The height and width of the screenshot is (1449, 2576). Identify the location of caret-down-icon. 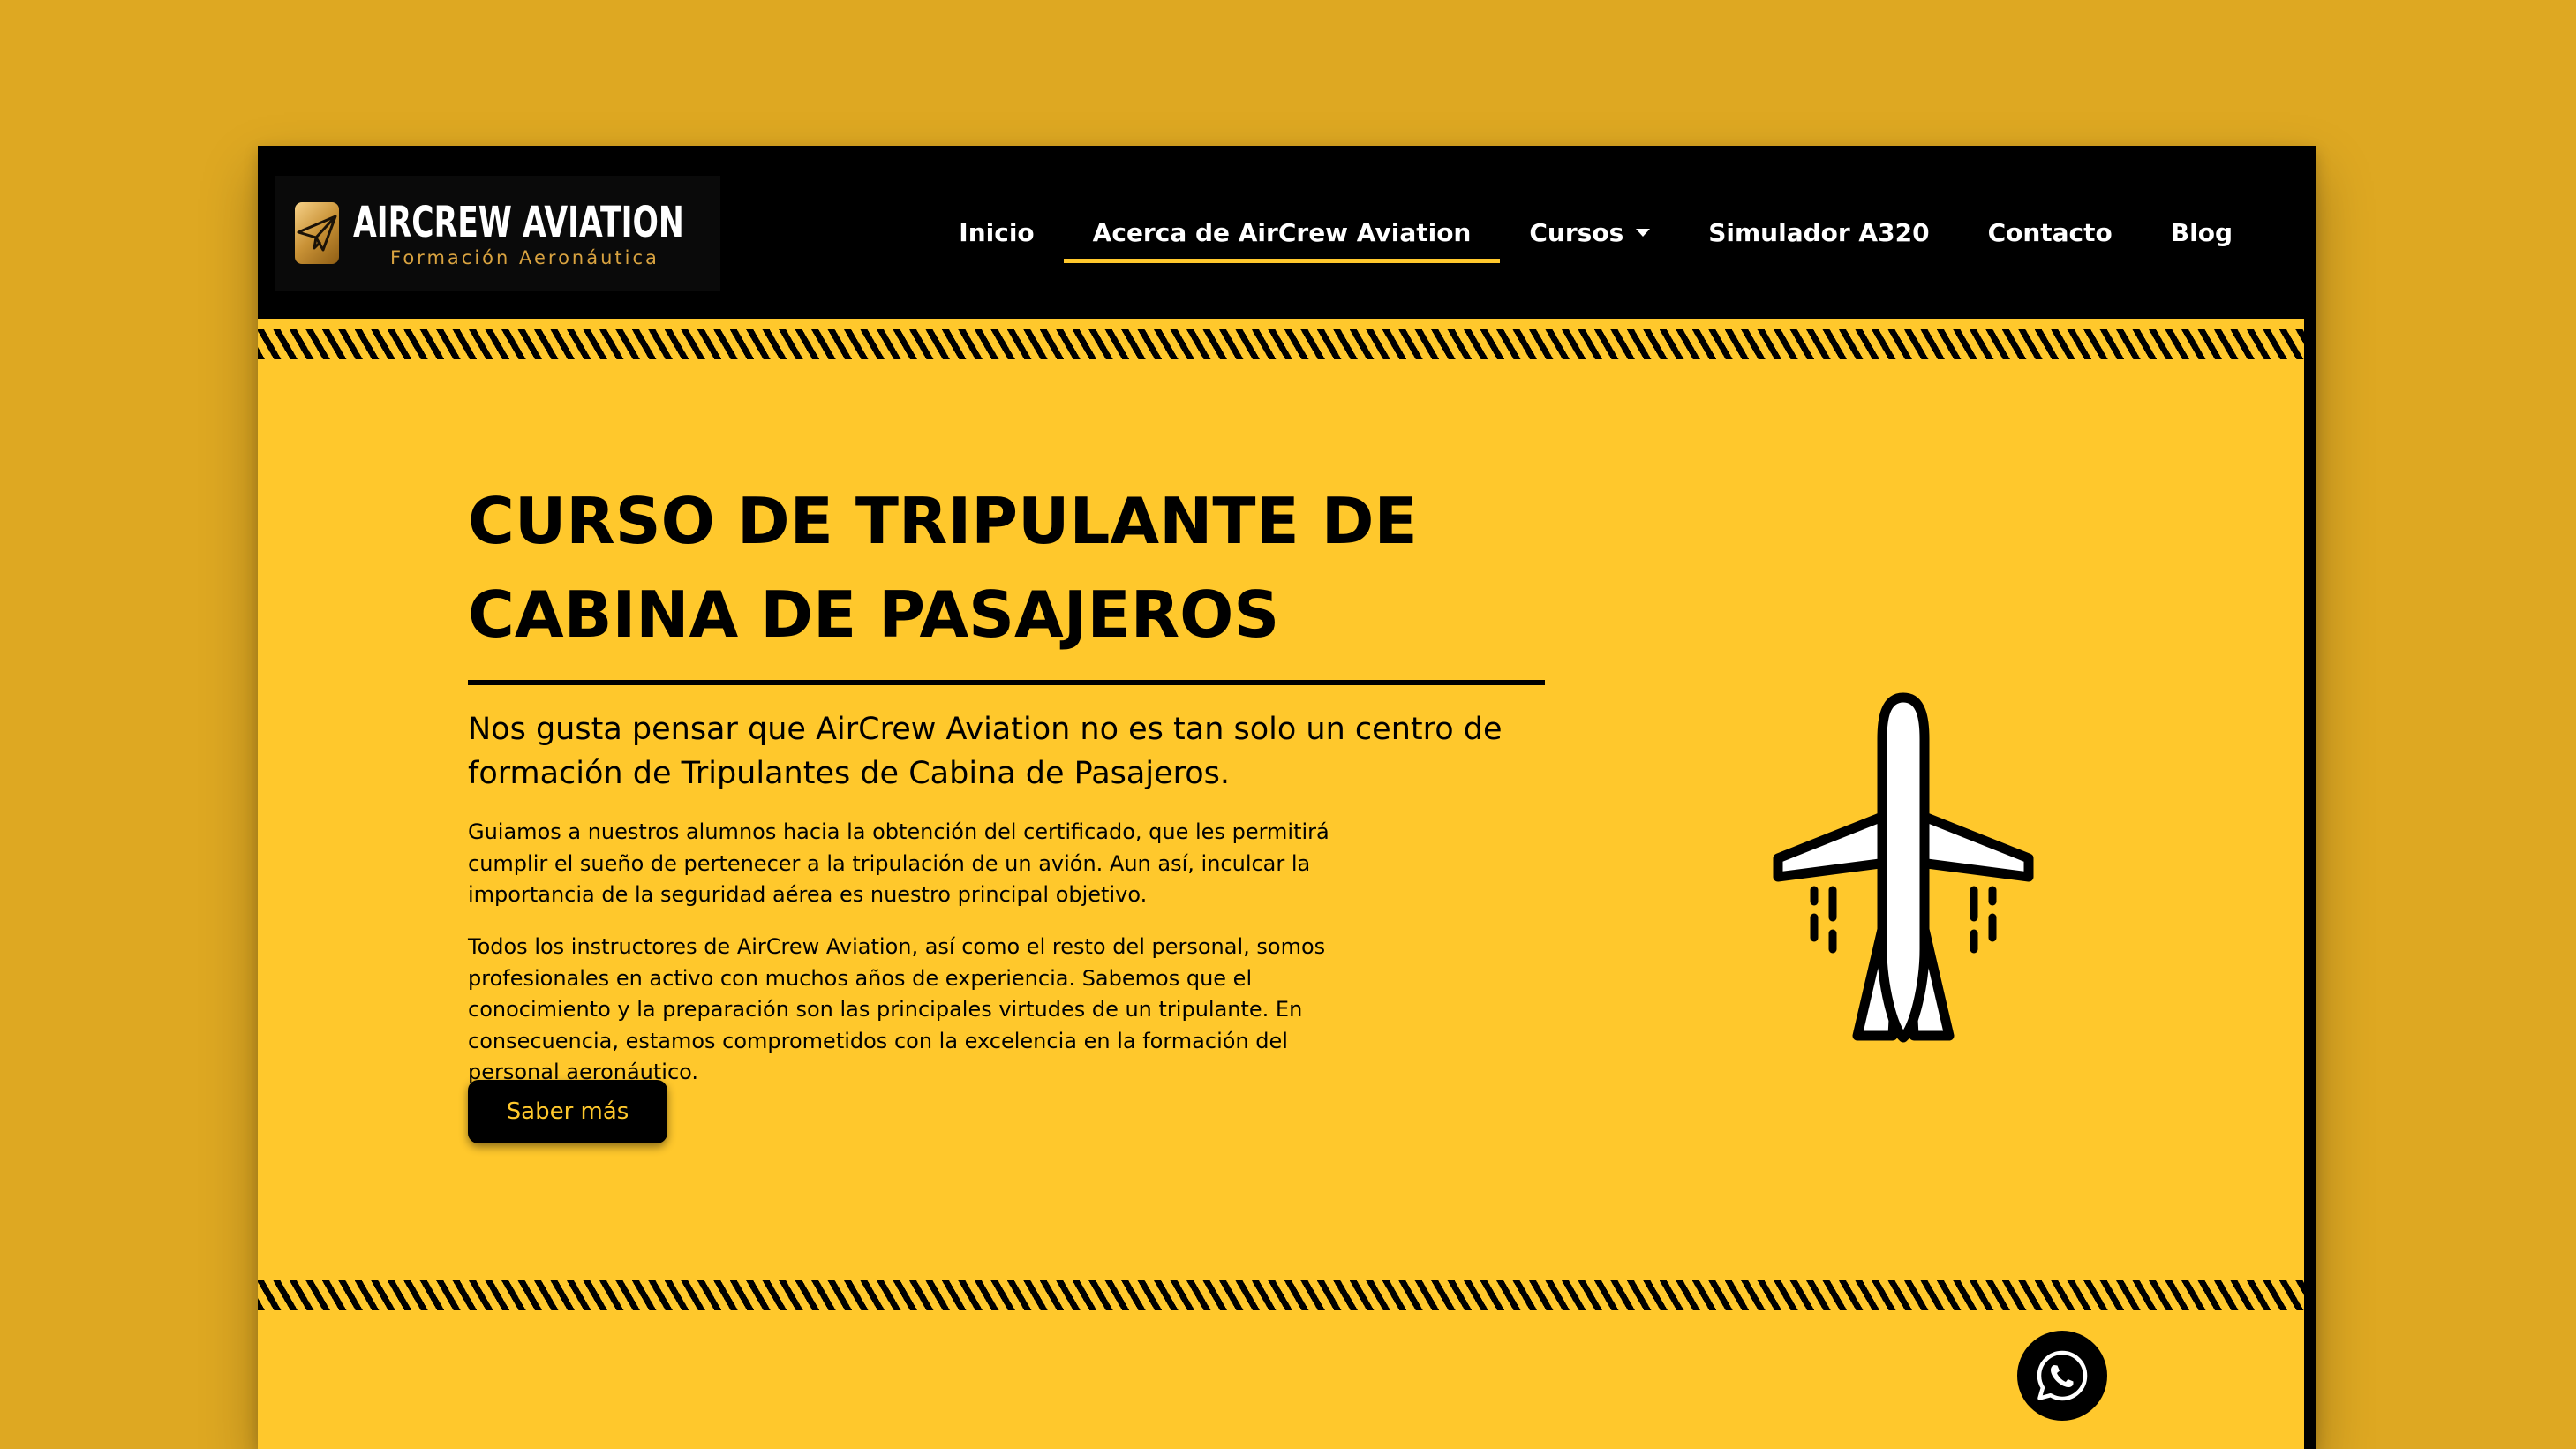
(1644, 232).